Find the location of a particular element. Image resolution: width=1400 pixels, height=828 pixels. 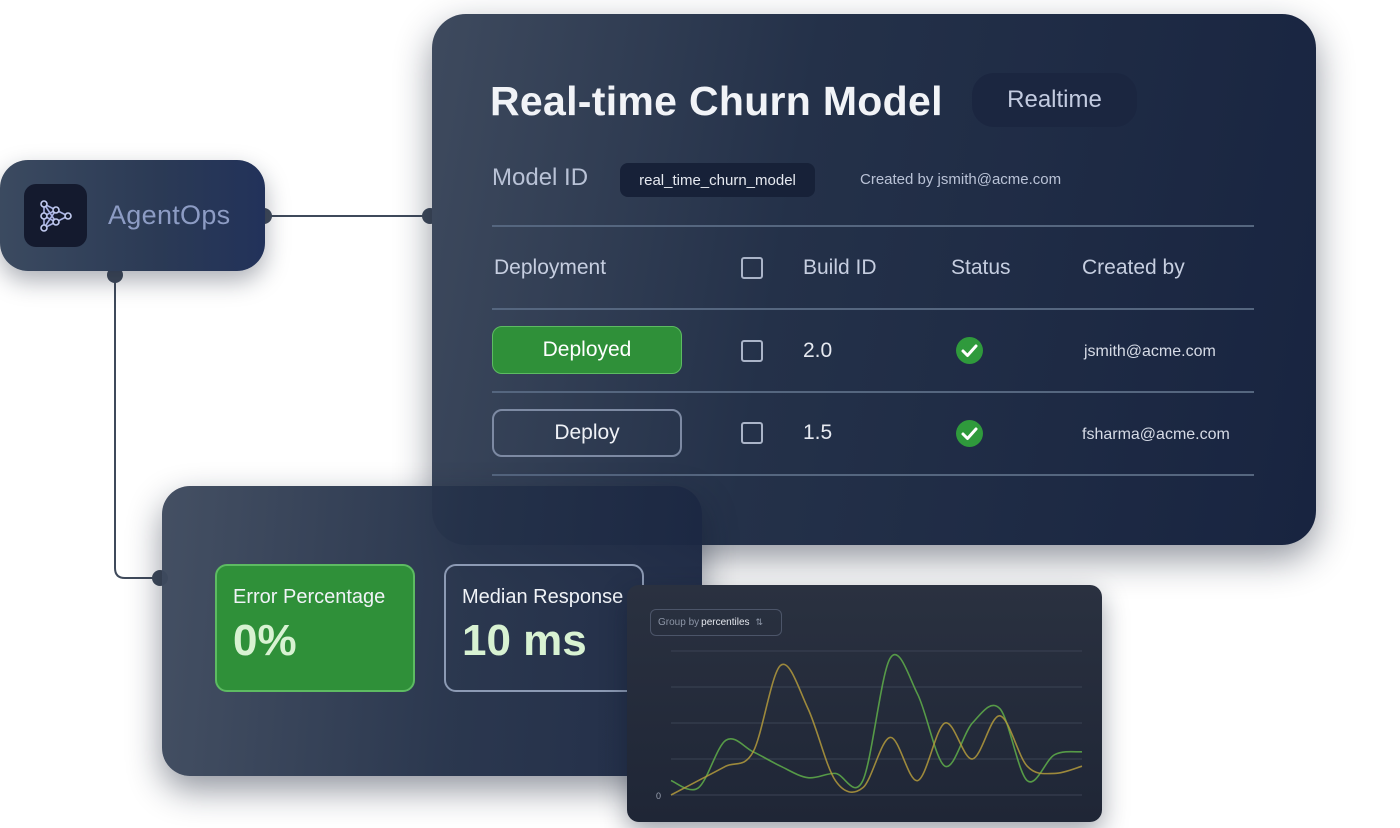

y-tick-label: 0 is located at coordinates (658, 796).